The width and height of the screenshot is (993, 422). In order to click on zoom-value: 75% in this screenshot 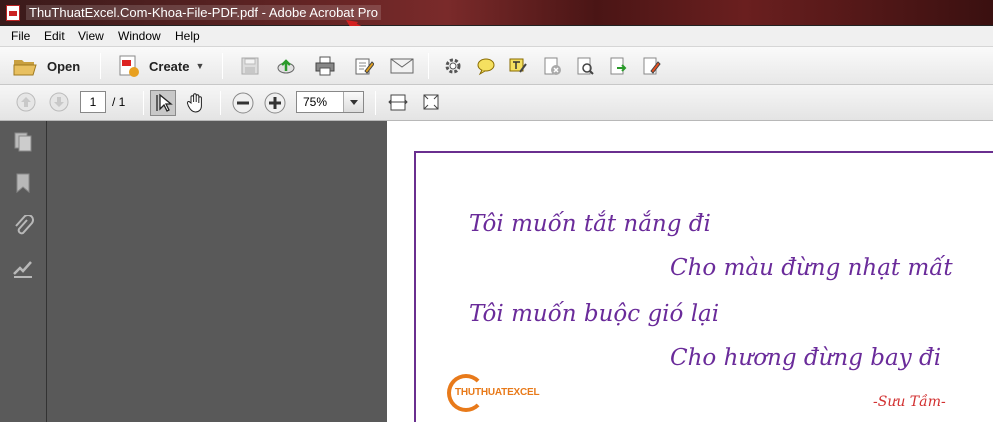, I will do `click(315, 102)`.